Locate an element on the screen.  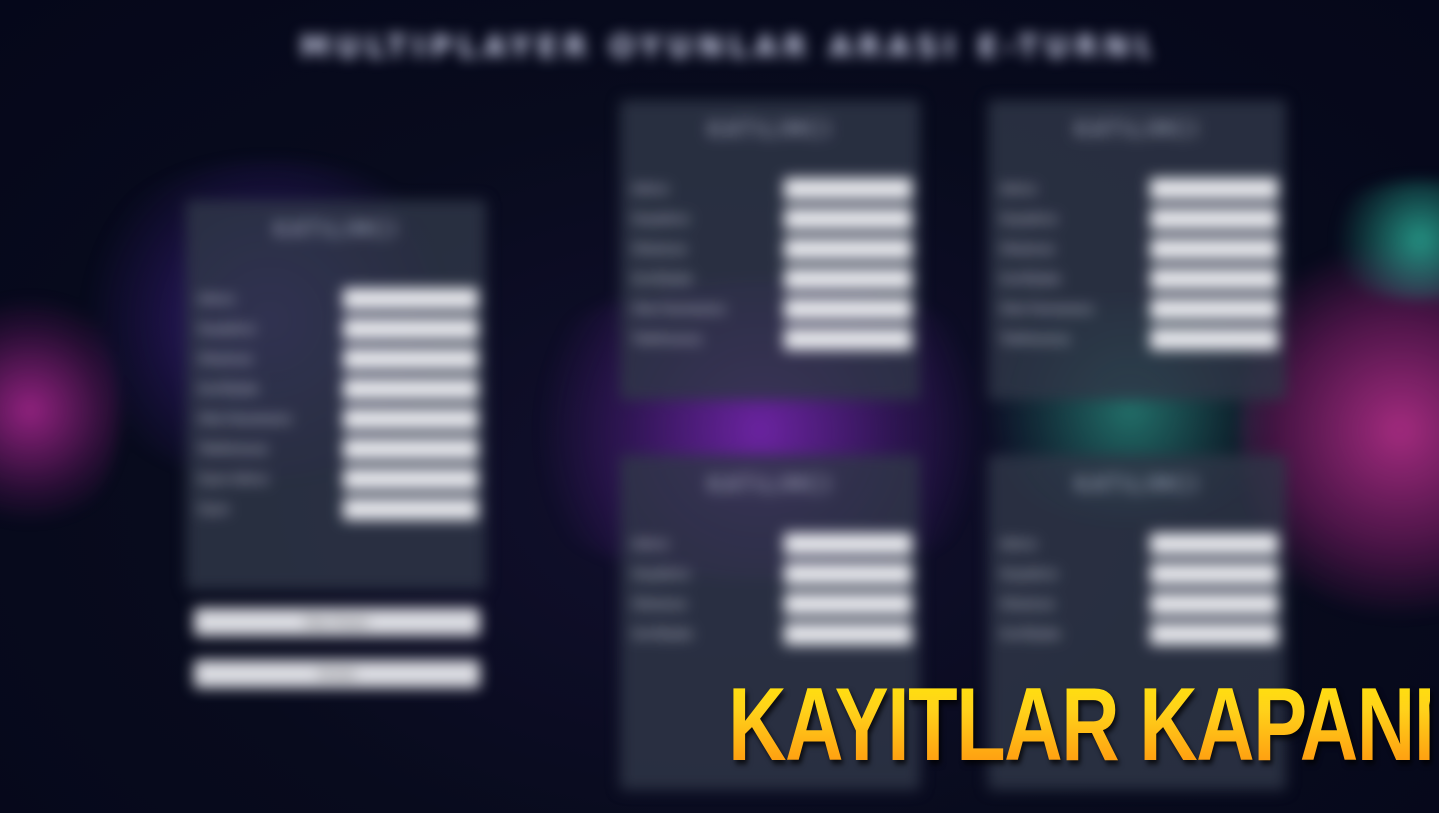
game-field is located at coordinates (410, 509).